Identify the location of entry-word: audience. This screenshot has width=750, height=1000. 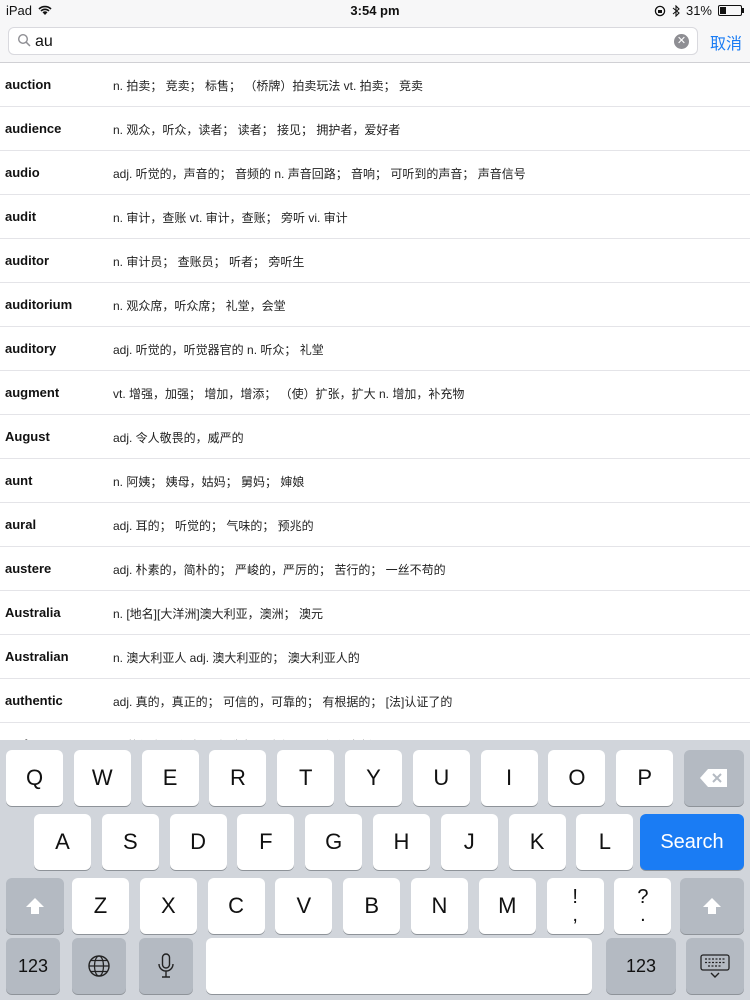
(33, 128).